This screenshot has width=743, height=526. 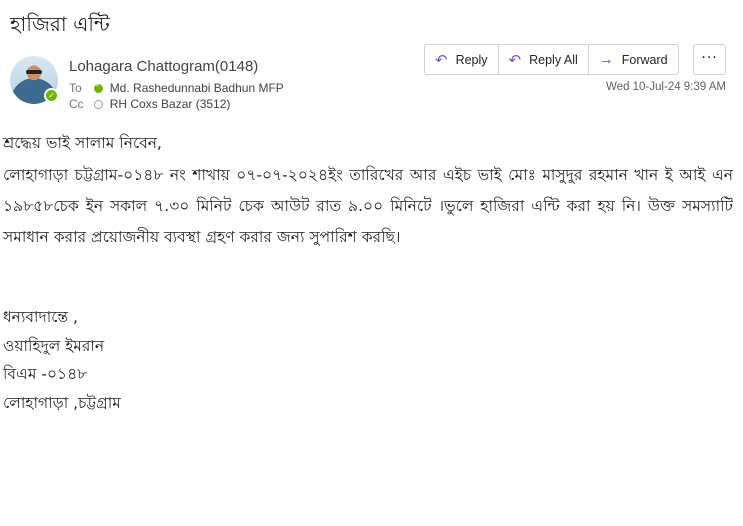 What do you see at coordinates (709, 59) in the screenshot?
I see `more-actions-button: ···` at bounding box center [709, 59].